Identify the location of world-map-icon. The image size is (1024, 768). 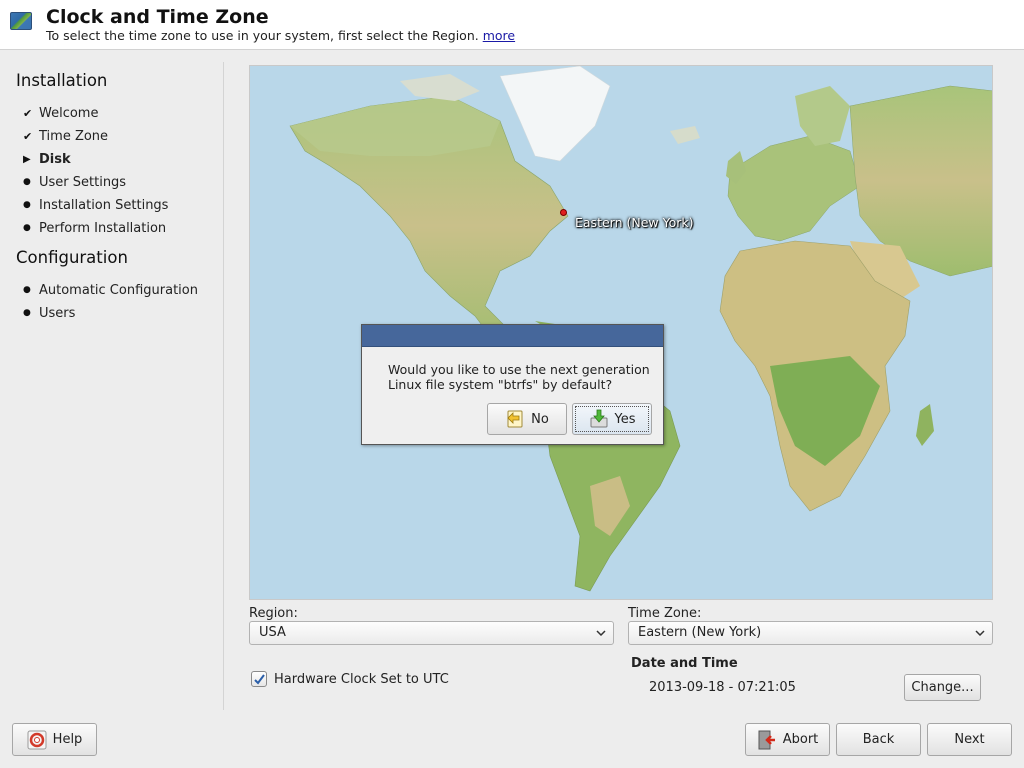
(21, 21).